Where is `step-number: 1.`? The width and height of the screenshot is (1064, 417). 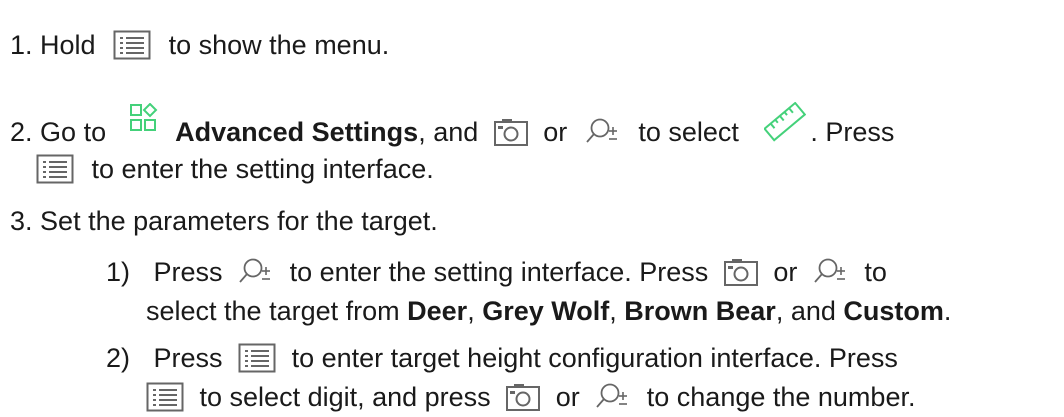
step-number: 1. is located at coordinates (21, 44).